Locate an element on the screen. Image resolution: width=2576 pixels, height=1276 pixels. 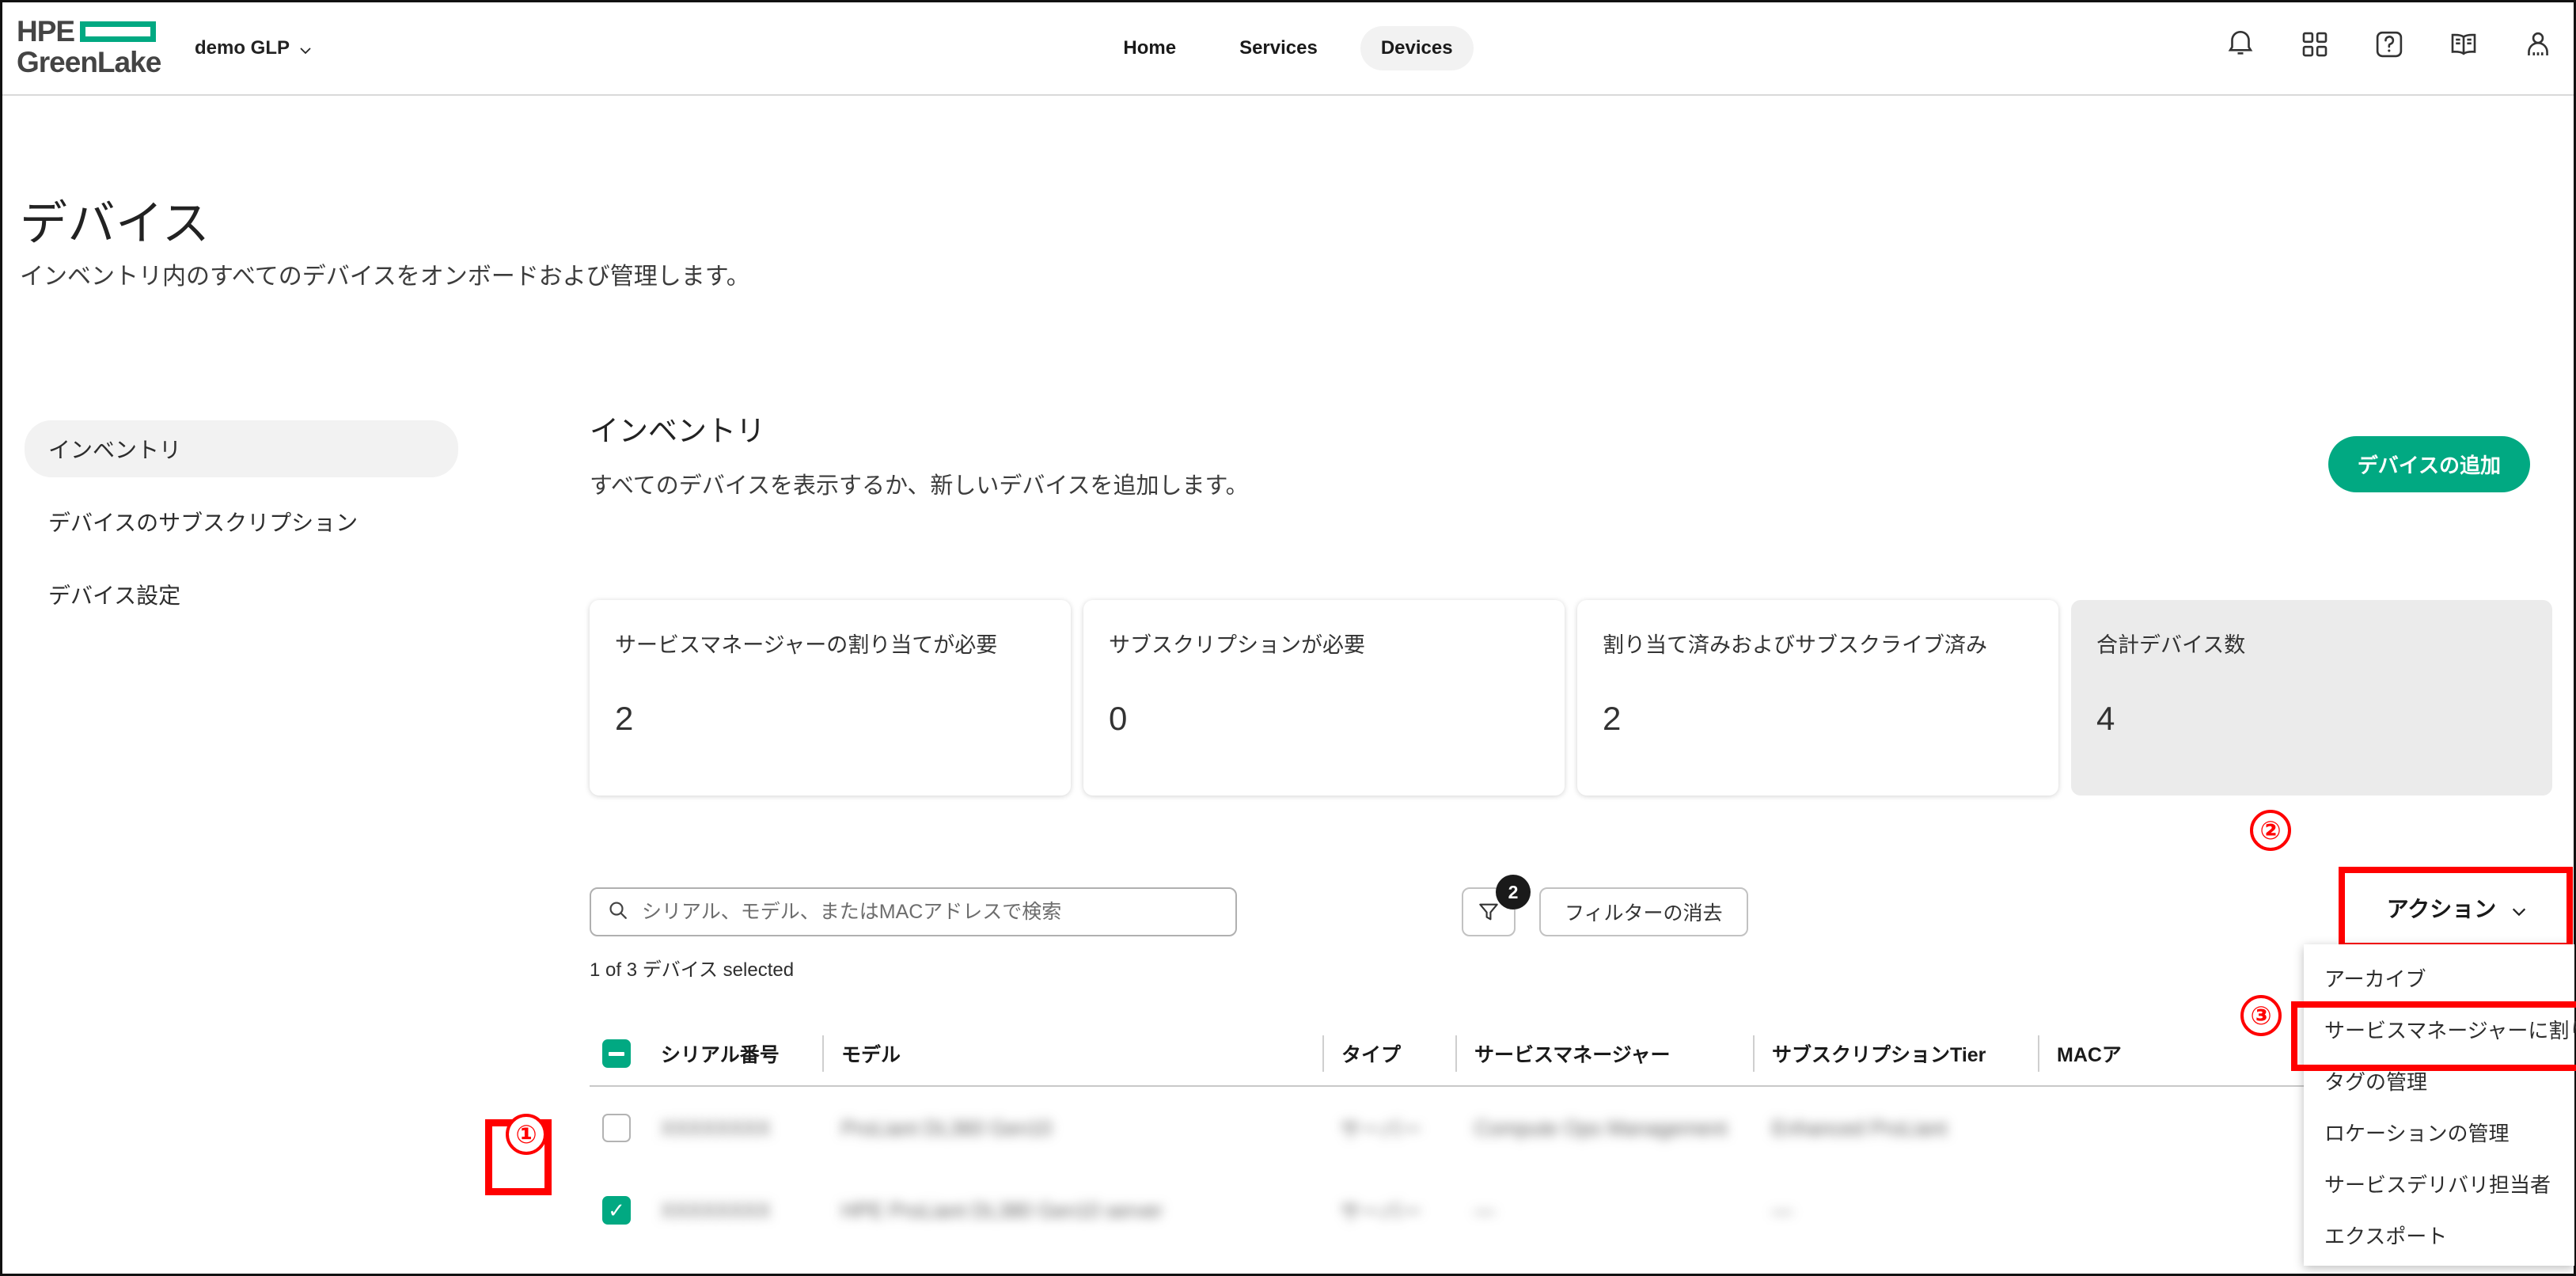
sidebar-nav: インベントリ デバイスのサブスクリプション デバイス設定 is located at coordinates (241, 530).